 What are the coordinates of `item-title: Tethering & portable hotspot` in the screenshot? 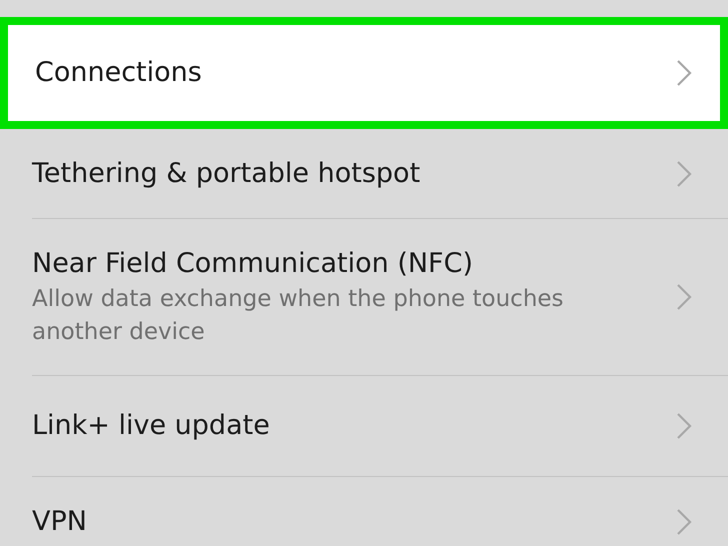 It's located at (226, 173).